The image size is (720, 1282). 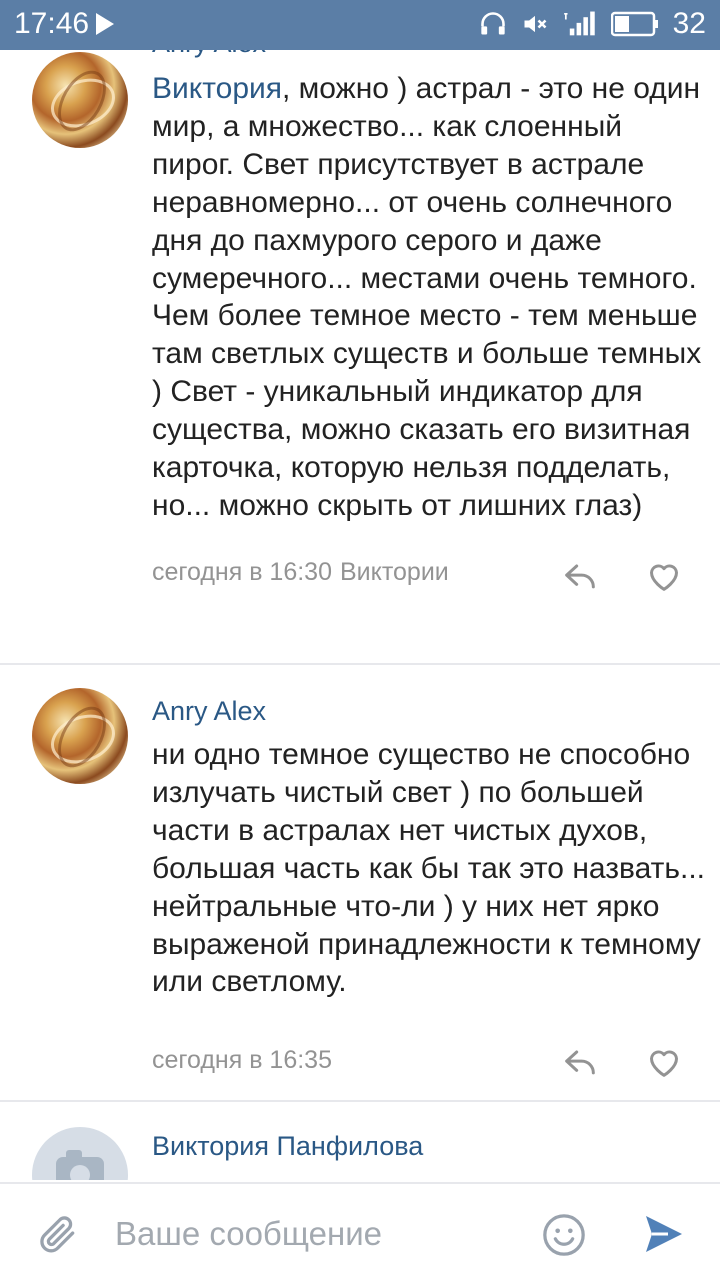 I want to click on message-input: Ваше сообщение, so click(x=248, y=1234).